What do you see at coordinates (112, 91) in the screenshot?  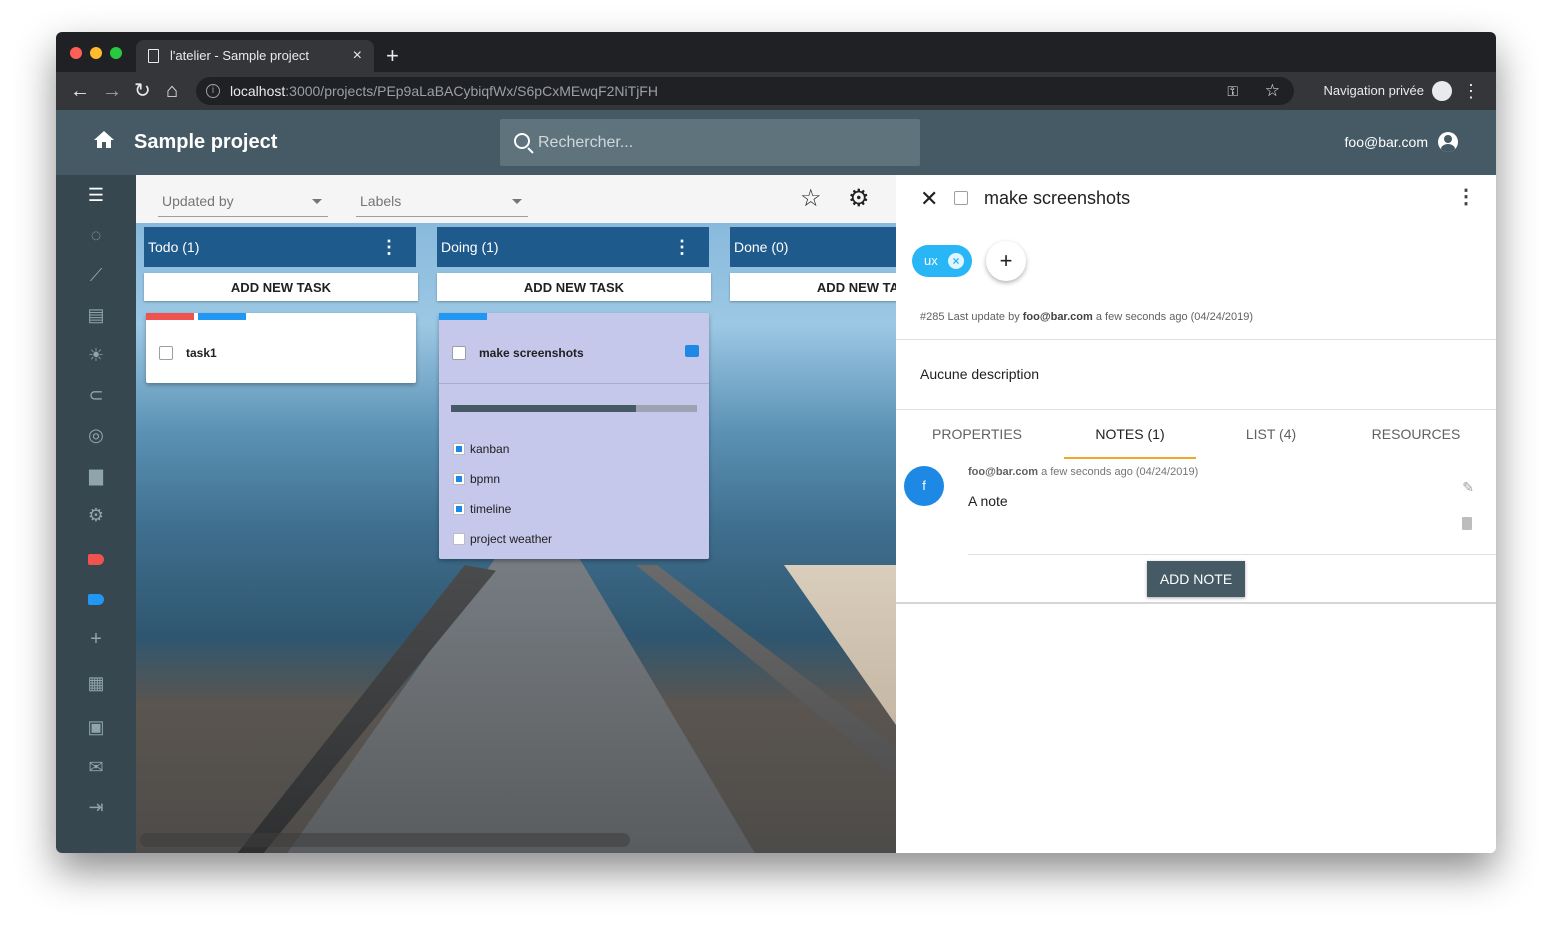 I see `forward-icon: →` at bounding box center [112, 91].